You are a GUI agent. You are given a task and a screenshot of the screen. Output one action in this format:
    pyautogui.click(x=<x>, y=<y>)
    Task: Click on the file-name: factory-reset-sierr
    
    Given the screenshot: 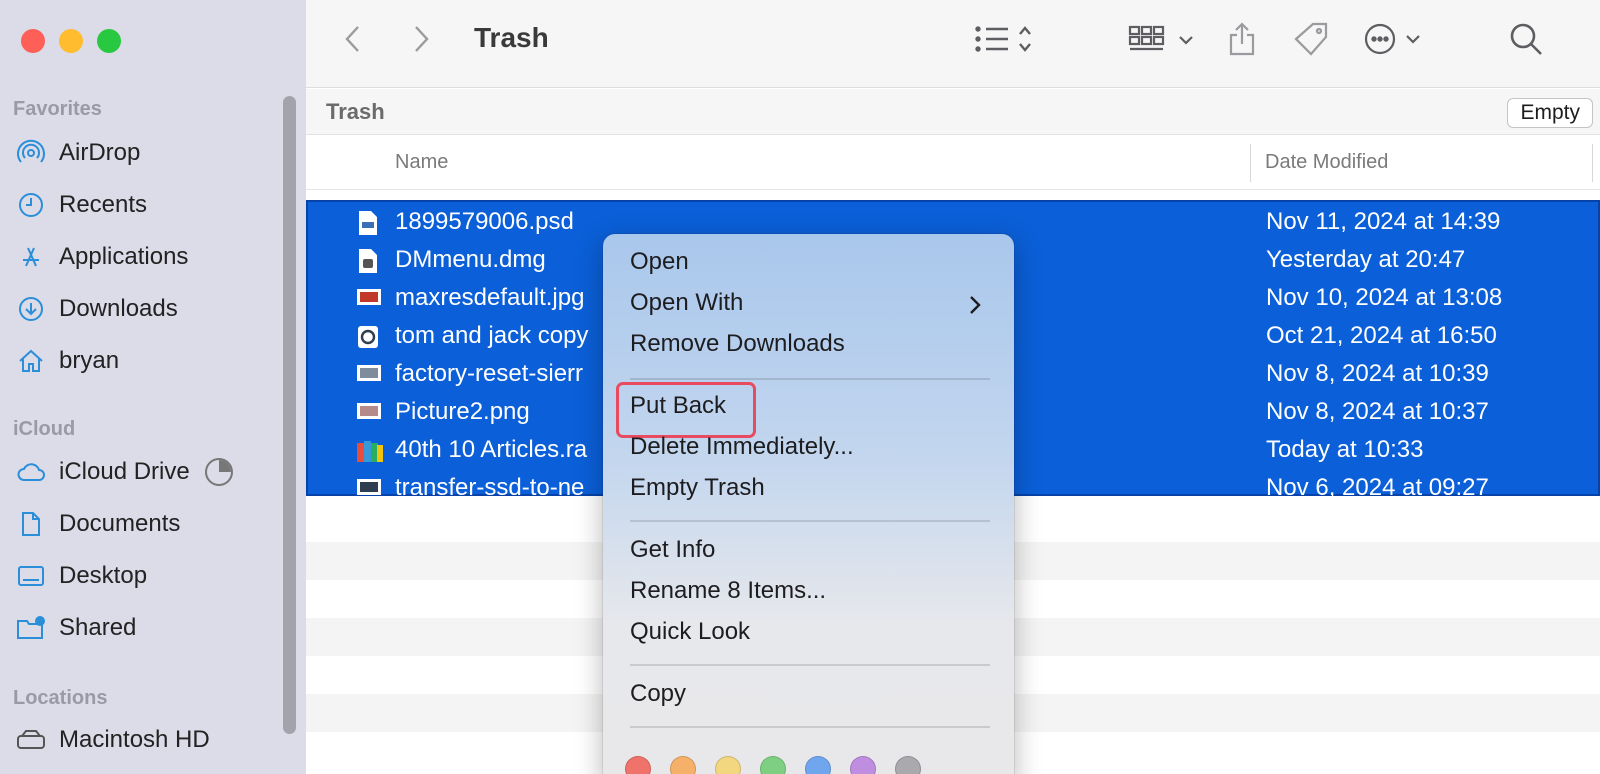 What is the action you would take?
    pyautogui.click(x=489, y=373)
    